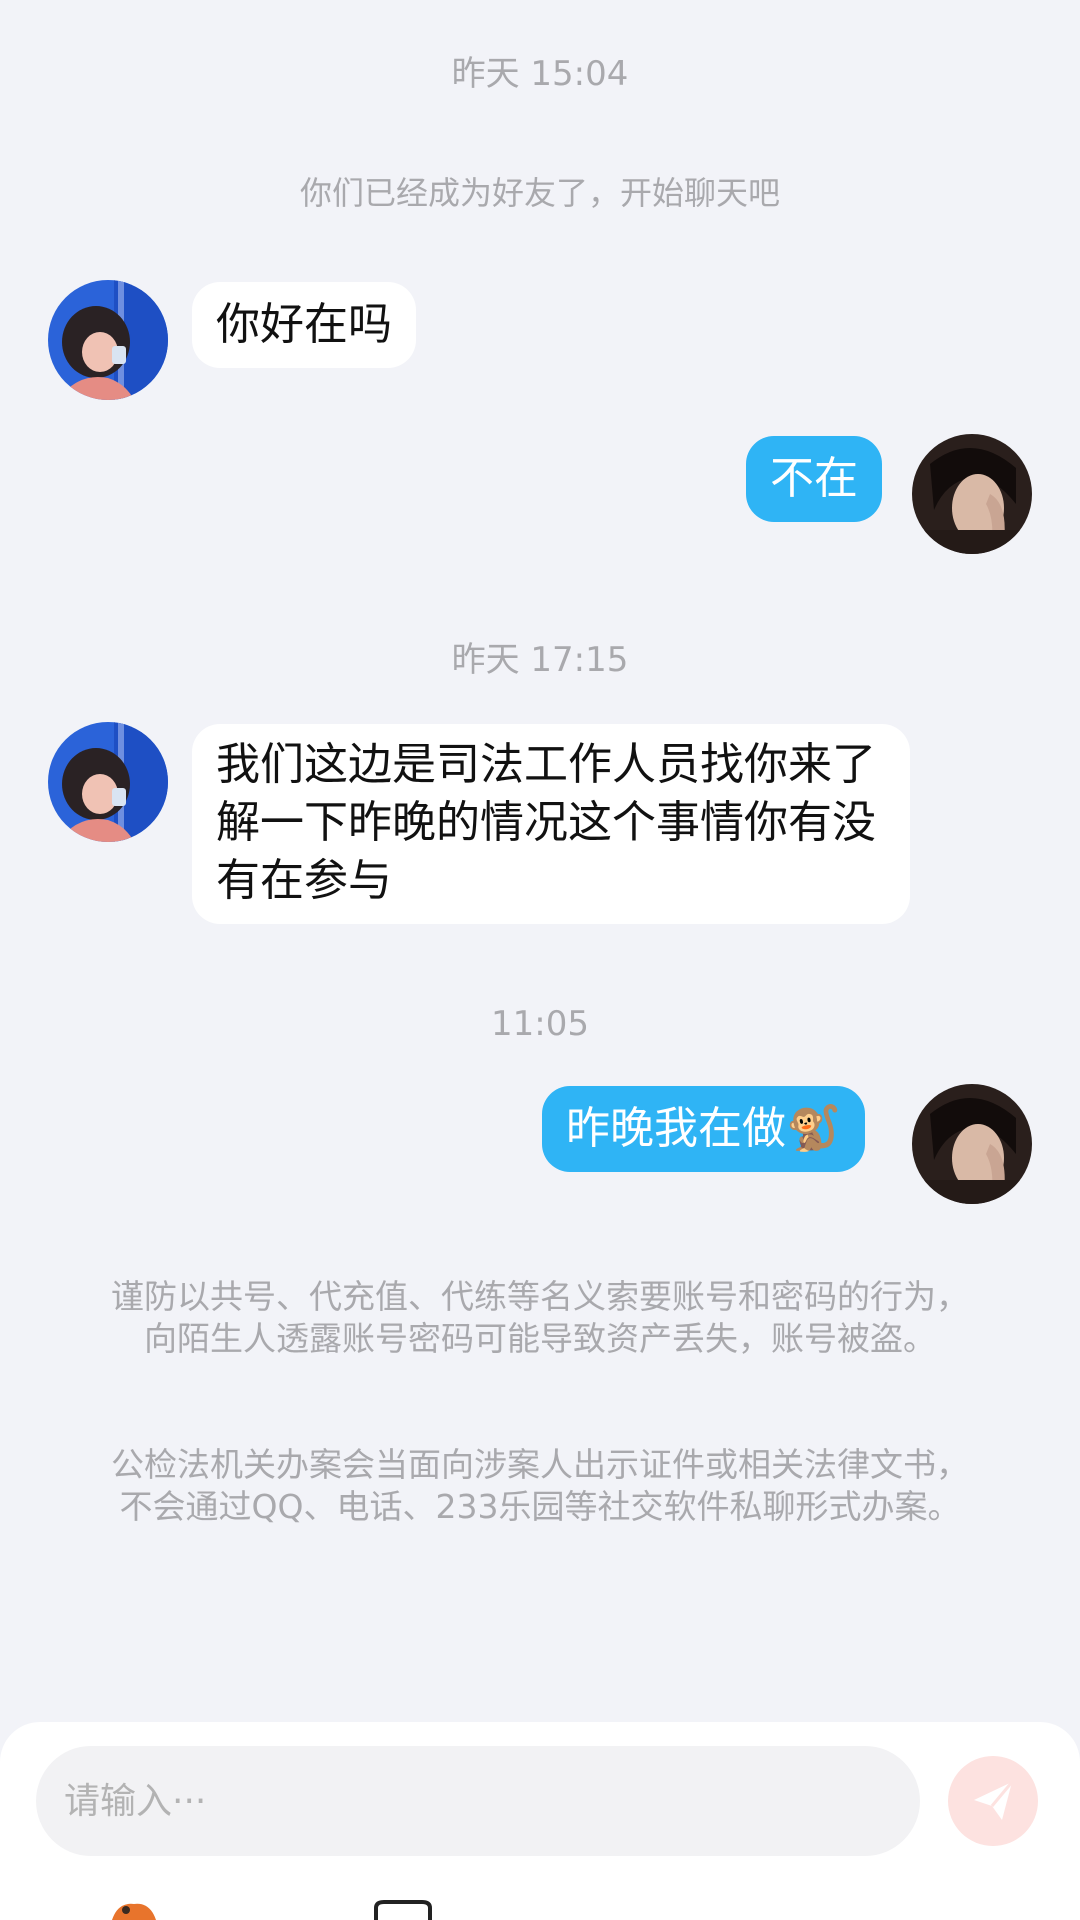 The width and height of the screenshot is (1080, 1920). What do you see at coordinates (539, 193) in the screenshot?
I see `friend-added-note: 你们已经成为好友了，开始聊天吧` at bounding box center [539, 193].